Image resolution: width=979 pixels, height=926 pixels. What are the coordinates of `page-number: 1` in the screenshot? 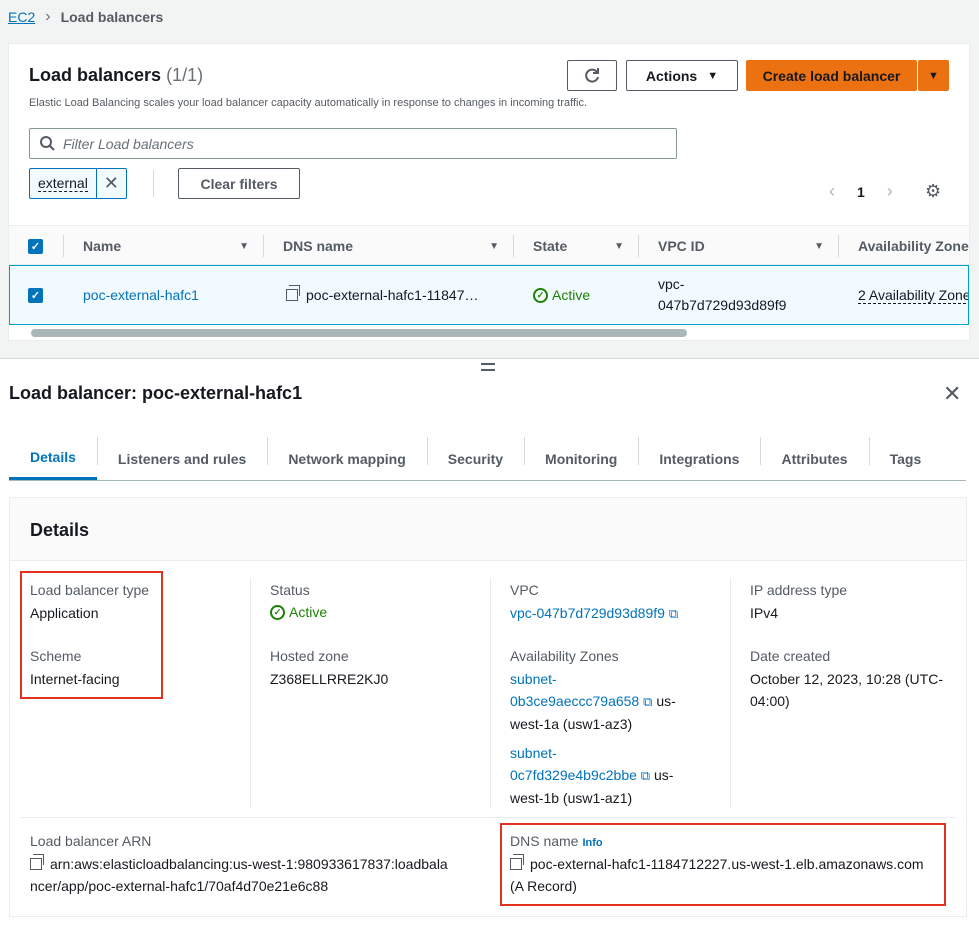 It's located at (861, 192).